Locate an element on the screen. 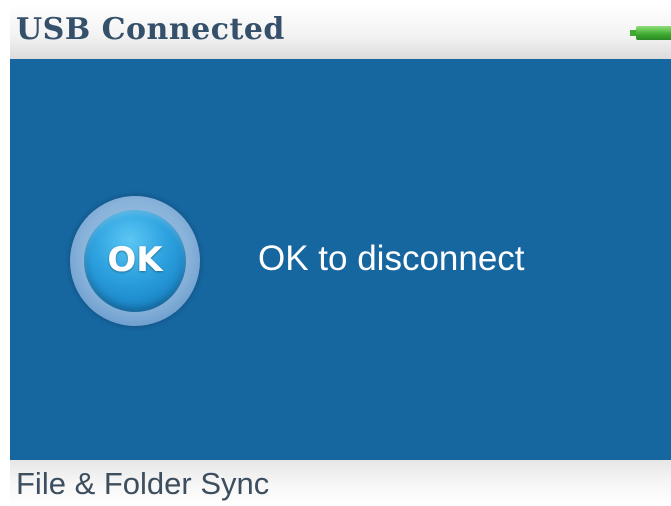 The width and height of the screenshot is (671, 506). status-header: USB Connected is located at coordinates (340, 31).